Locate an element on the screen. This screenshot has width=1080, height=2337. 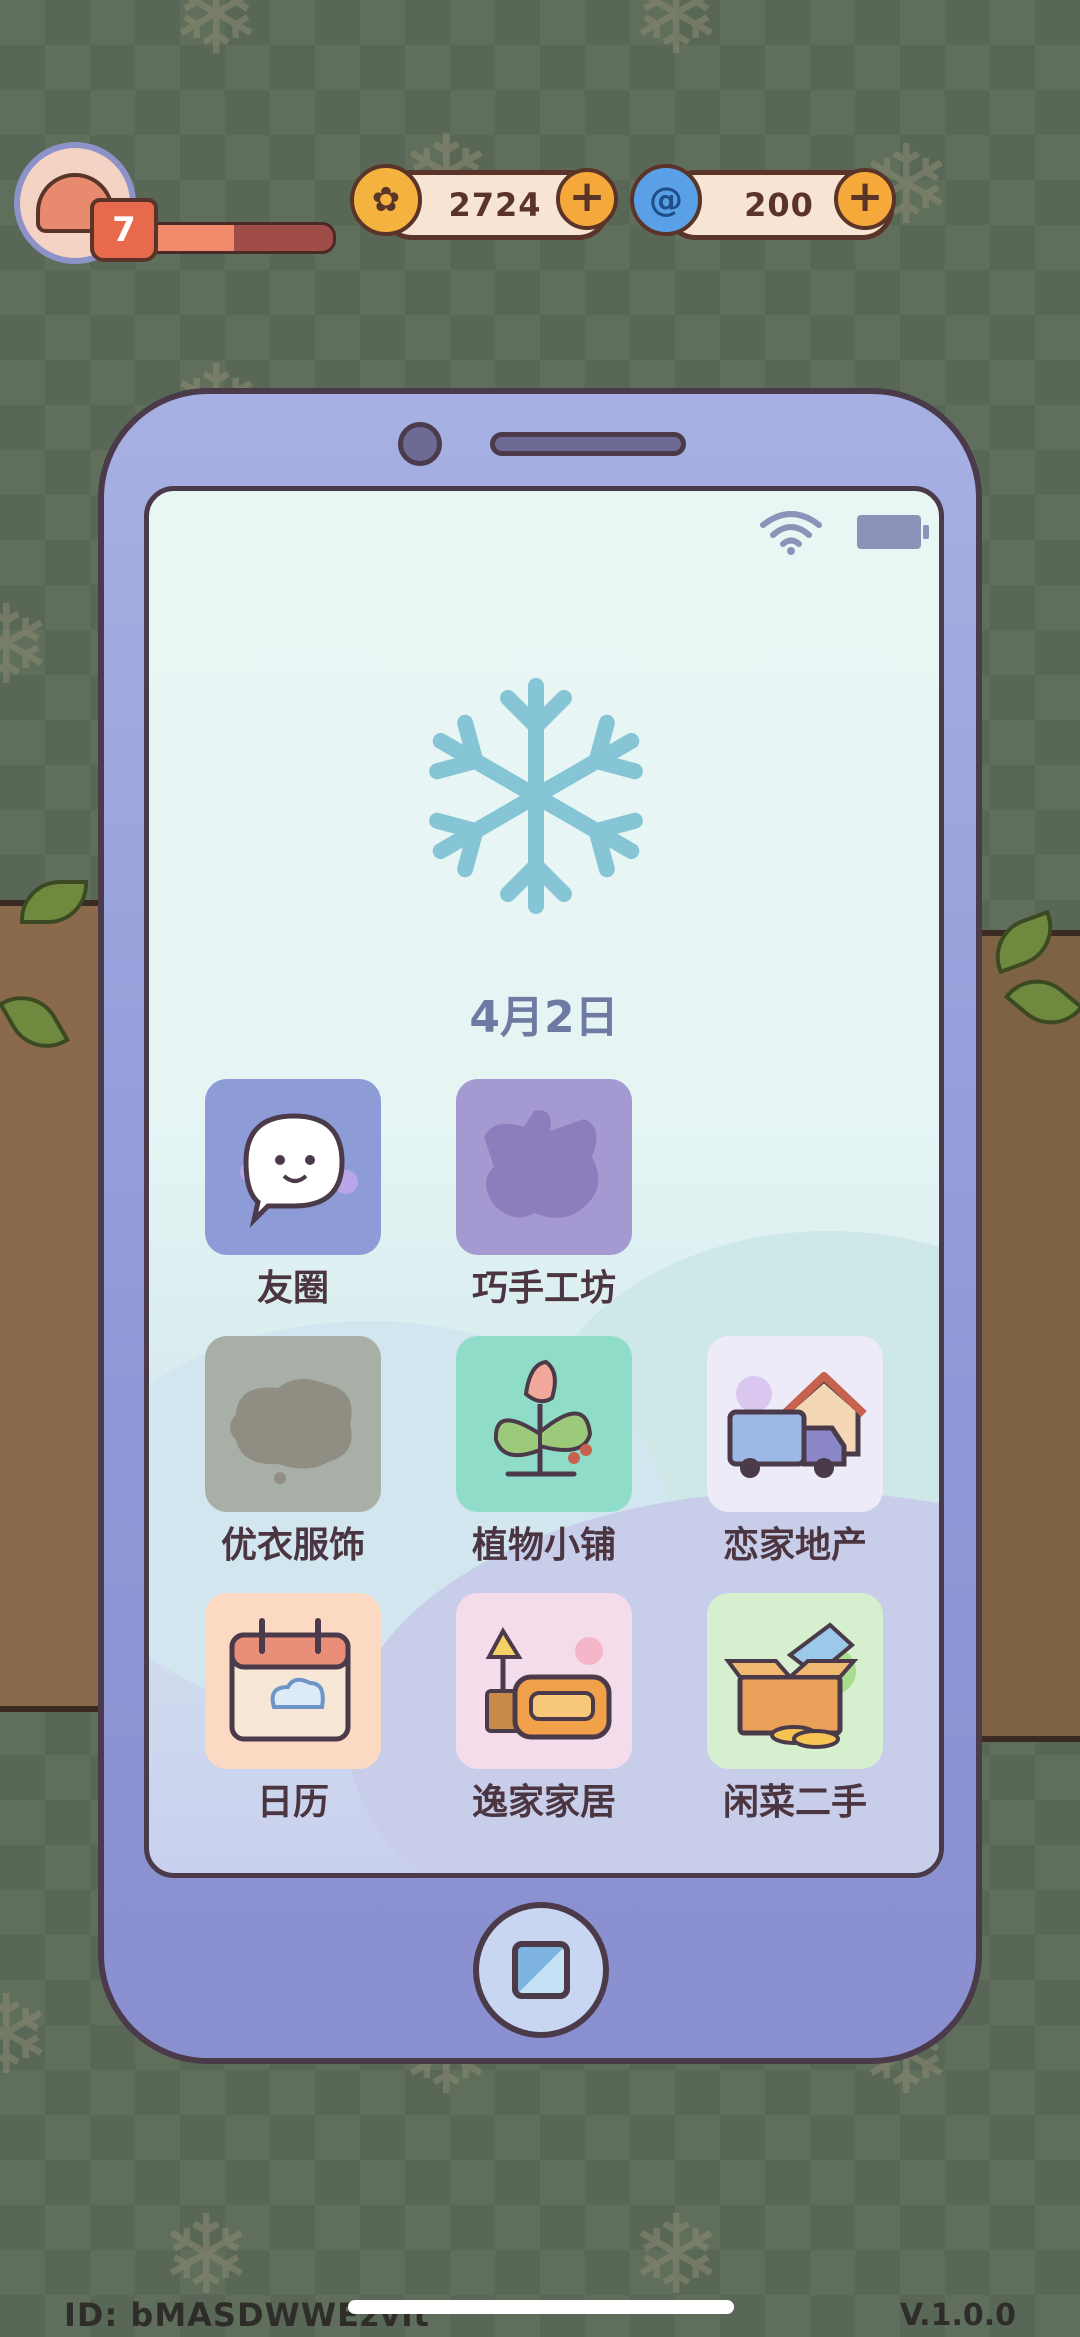
app-secondhand: 闲菜二手 is located at coordinates (795, 1709).